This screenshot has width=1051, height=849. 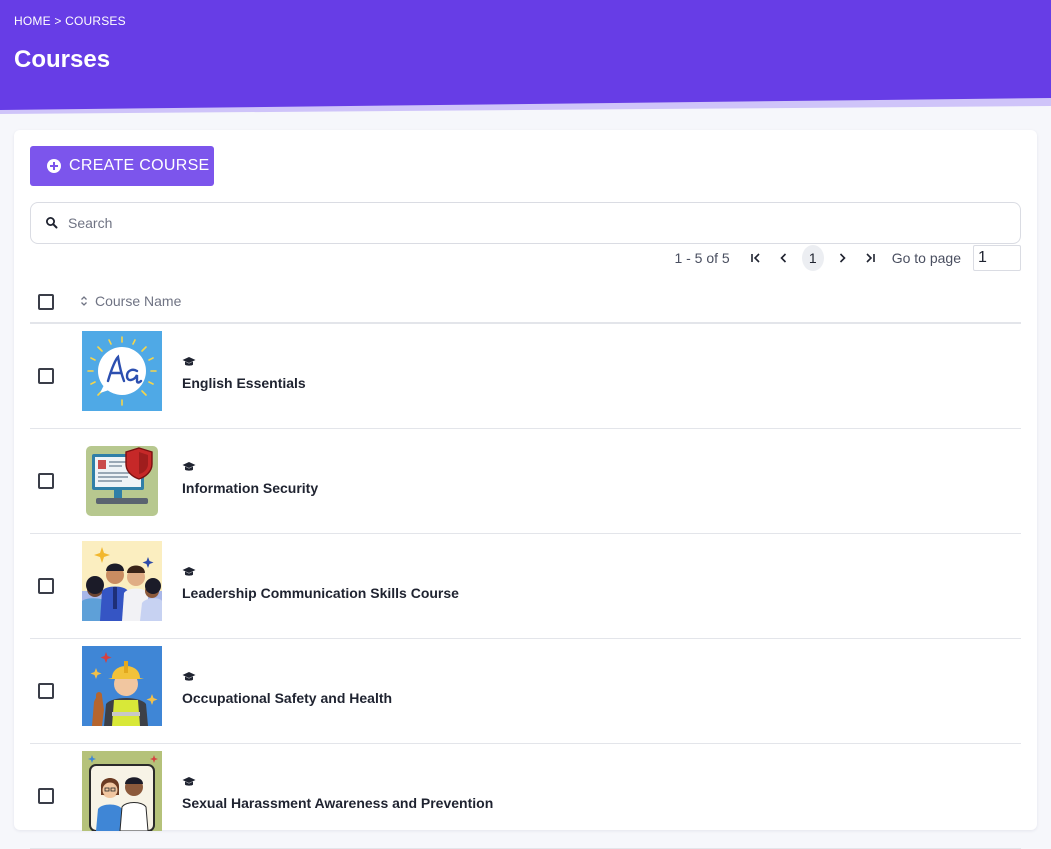 What do you see at coordinates (122, 581) in the screenshot?
I see `team-people-icon` at bounding box center [122, 581].